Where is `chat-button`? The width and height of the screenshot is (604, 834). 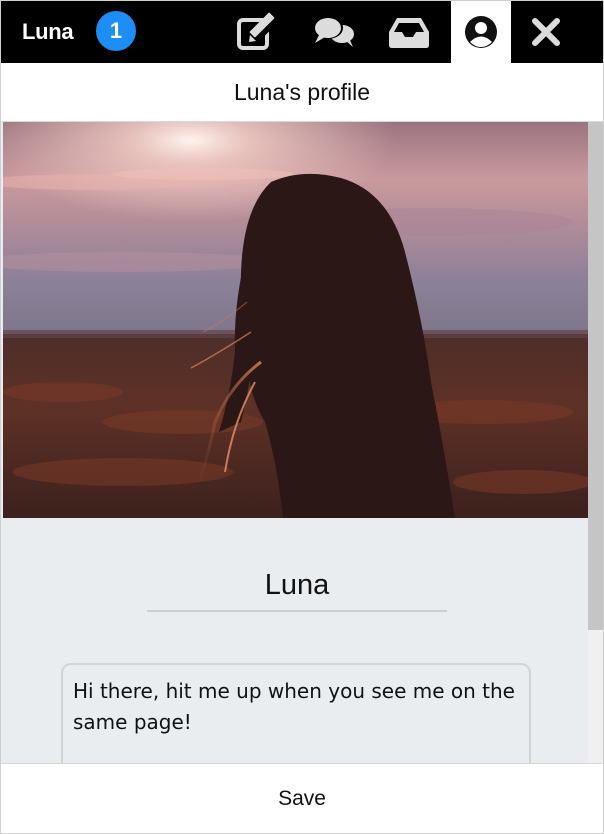
chat-button is located at coordinates (333, 32).